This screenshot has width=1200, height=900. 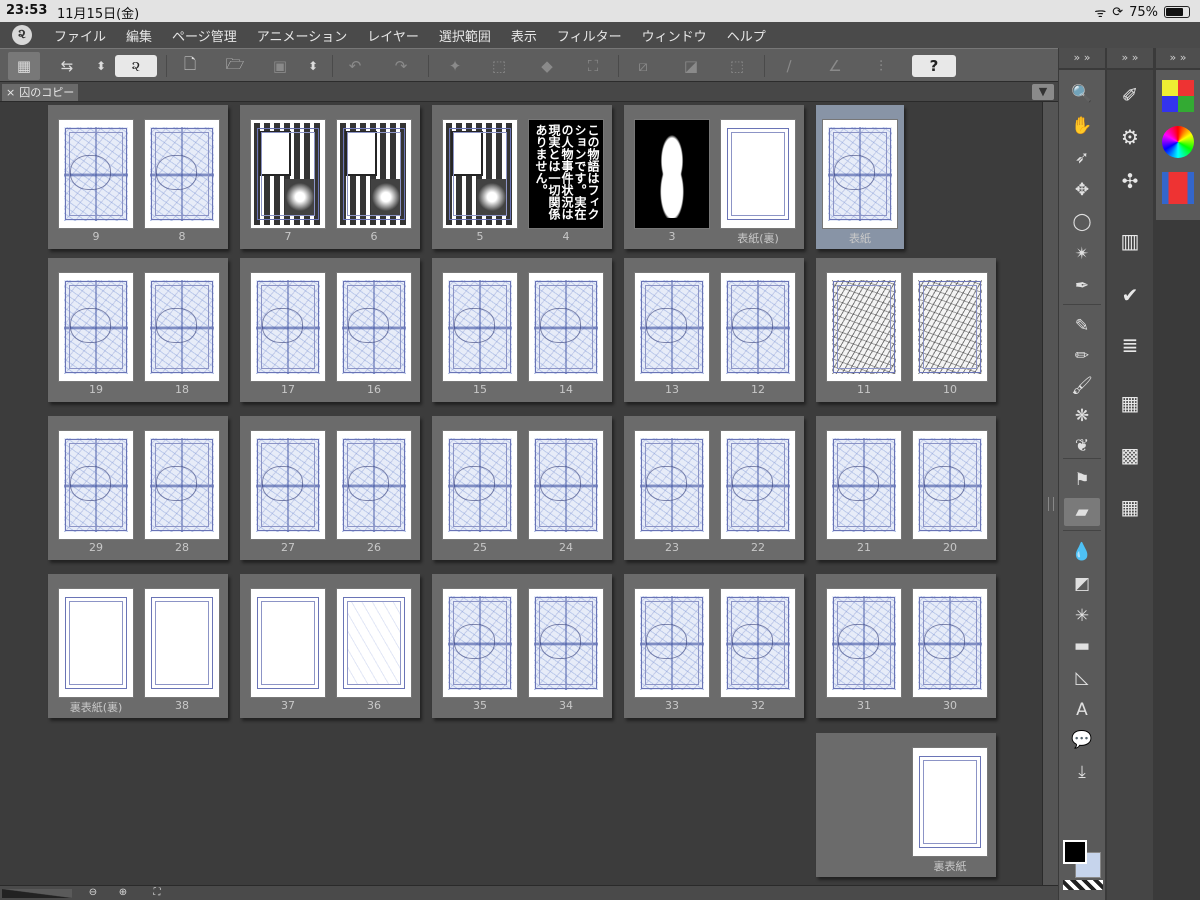 I want to click on clear-outside-icon: ⬚, so click(x=499, y=66).